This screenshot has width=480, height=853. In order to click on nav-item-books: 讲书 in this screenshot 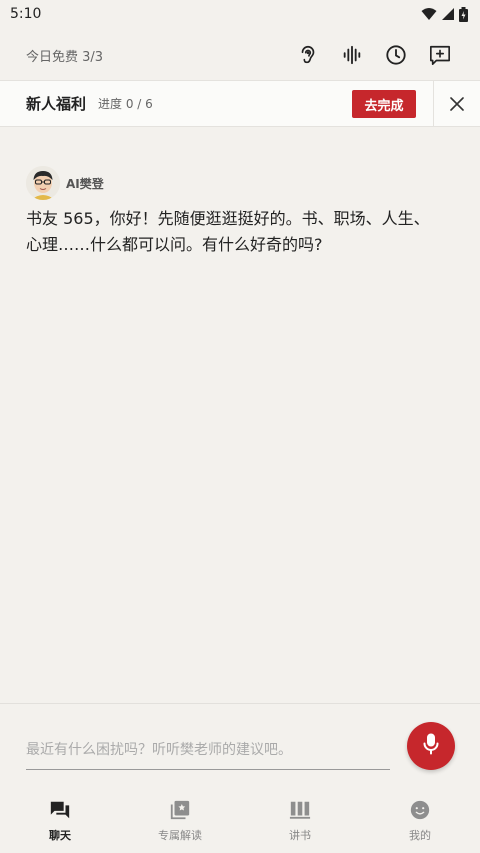, I will do `click(300, 820)`.